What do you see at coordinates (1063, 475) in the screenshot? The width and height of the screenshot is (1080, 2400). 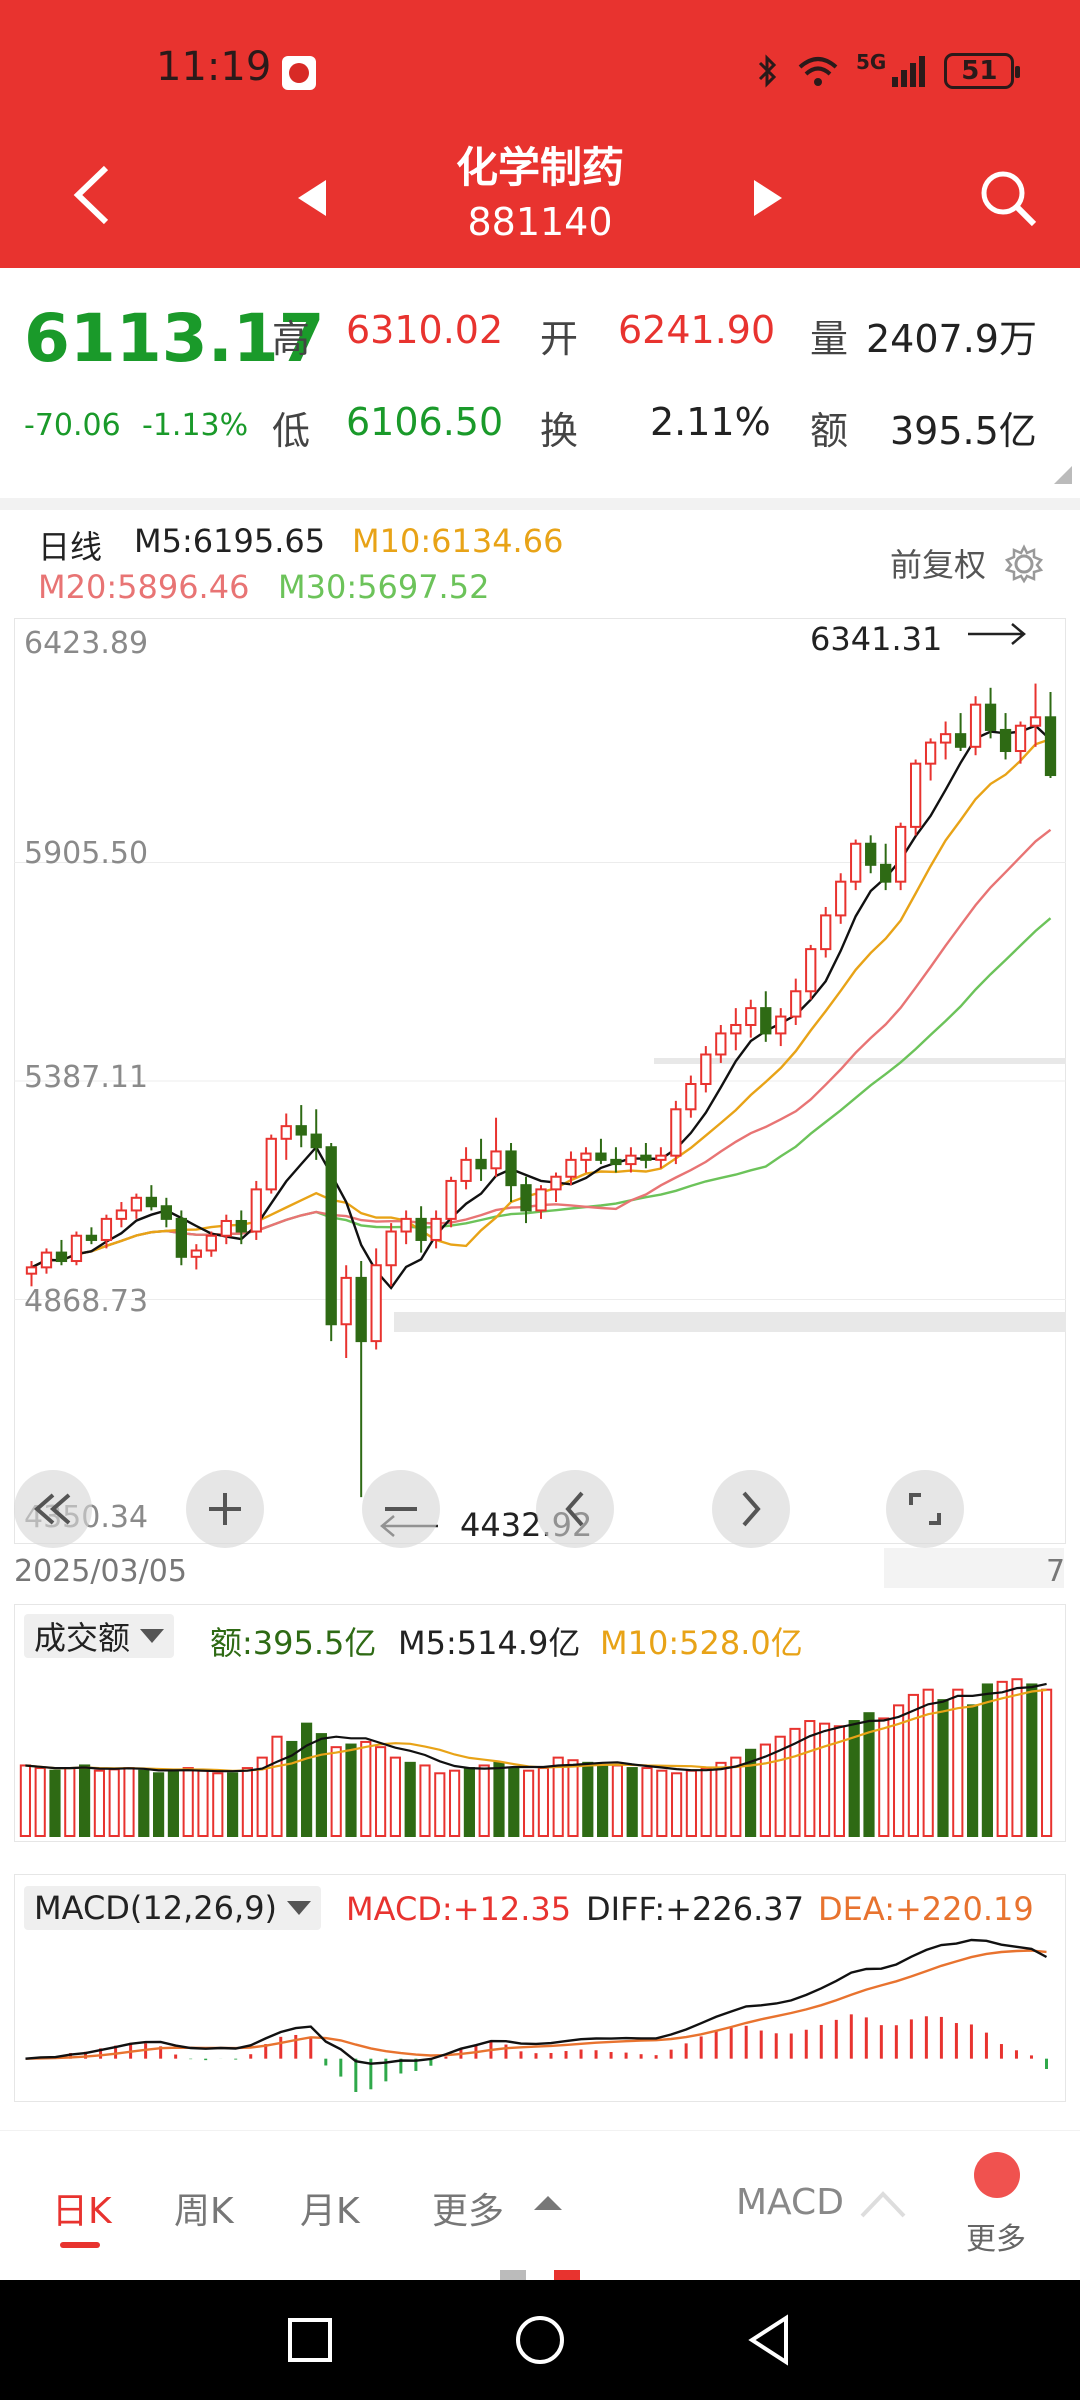 I see `expand-corner-icon` at bounding box center [1063, 475].